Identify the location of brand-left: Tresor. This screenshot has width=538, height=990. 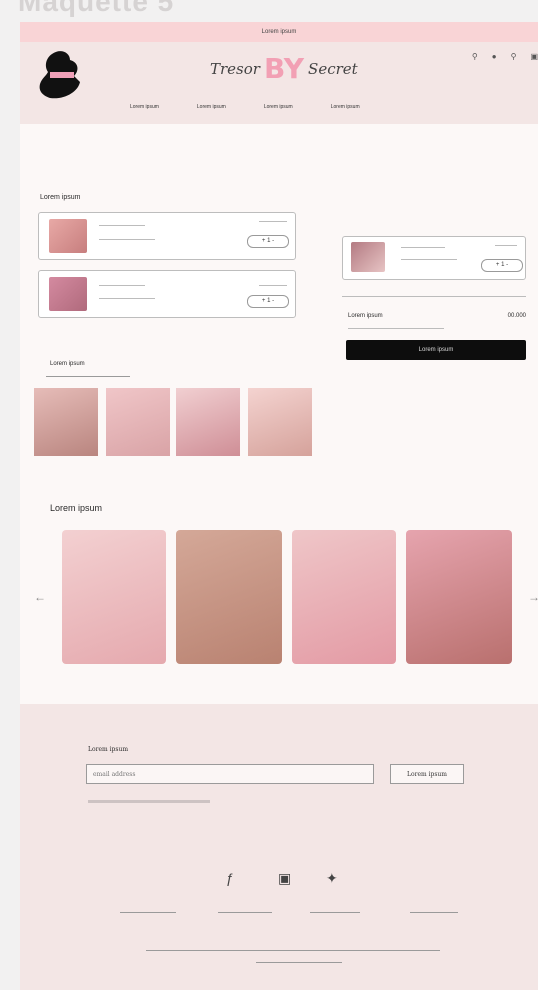
(235, 68).